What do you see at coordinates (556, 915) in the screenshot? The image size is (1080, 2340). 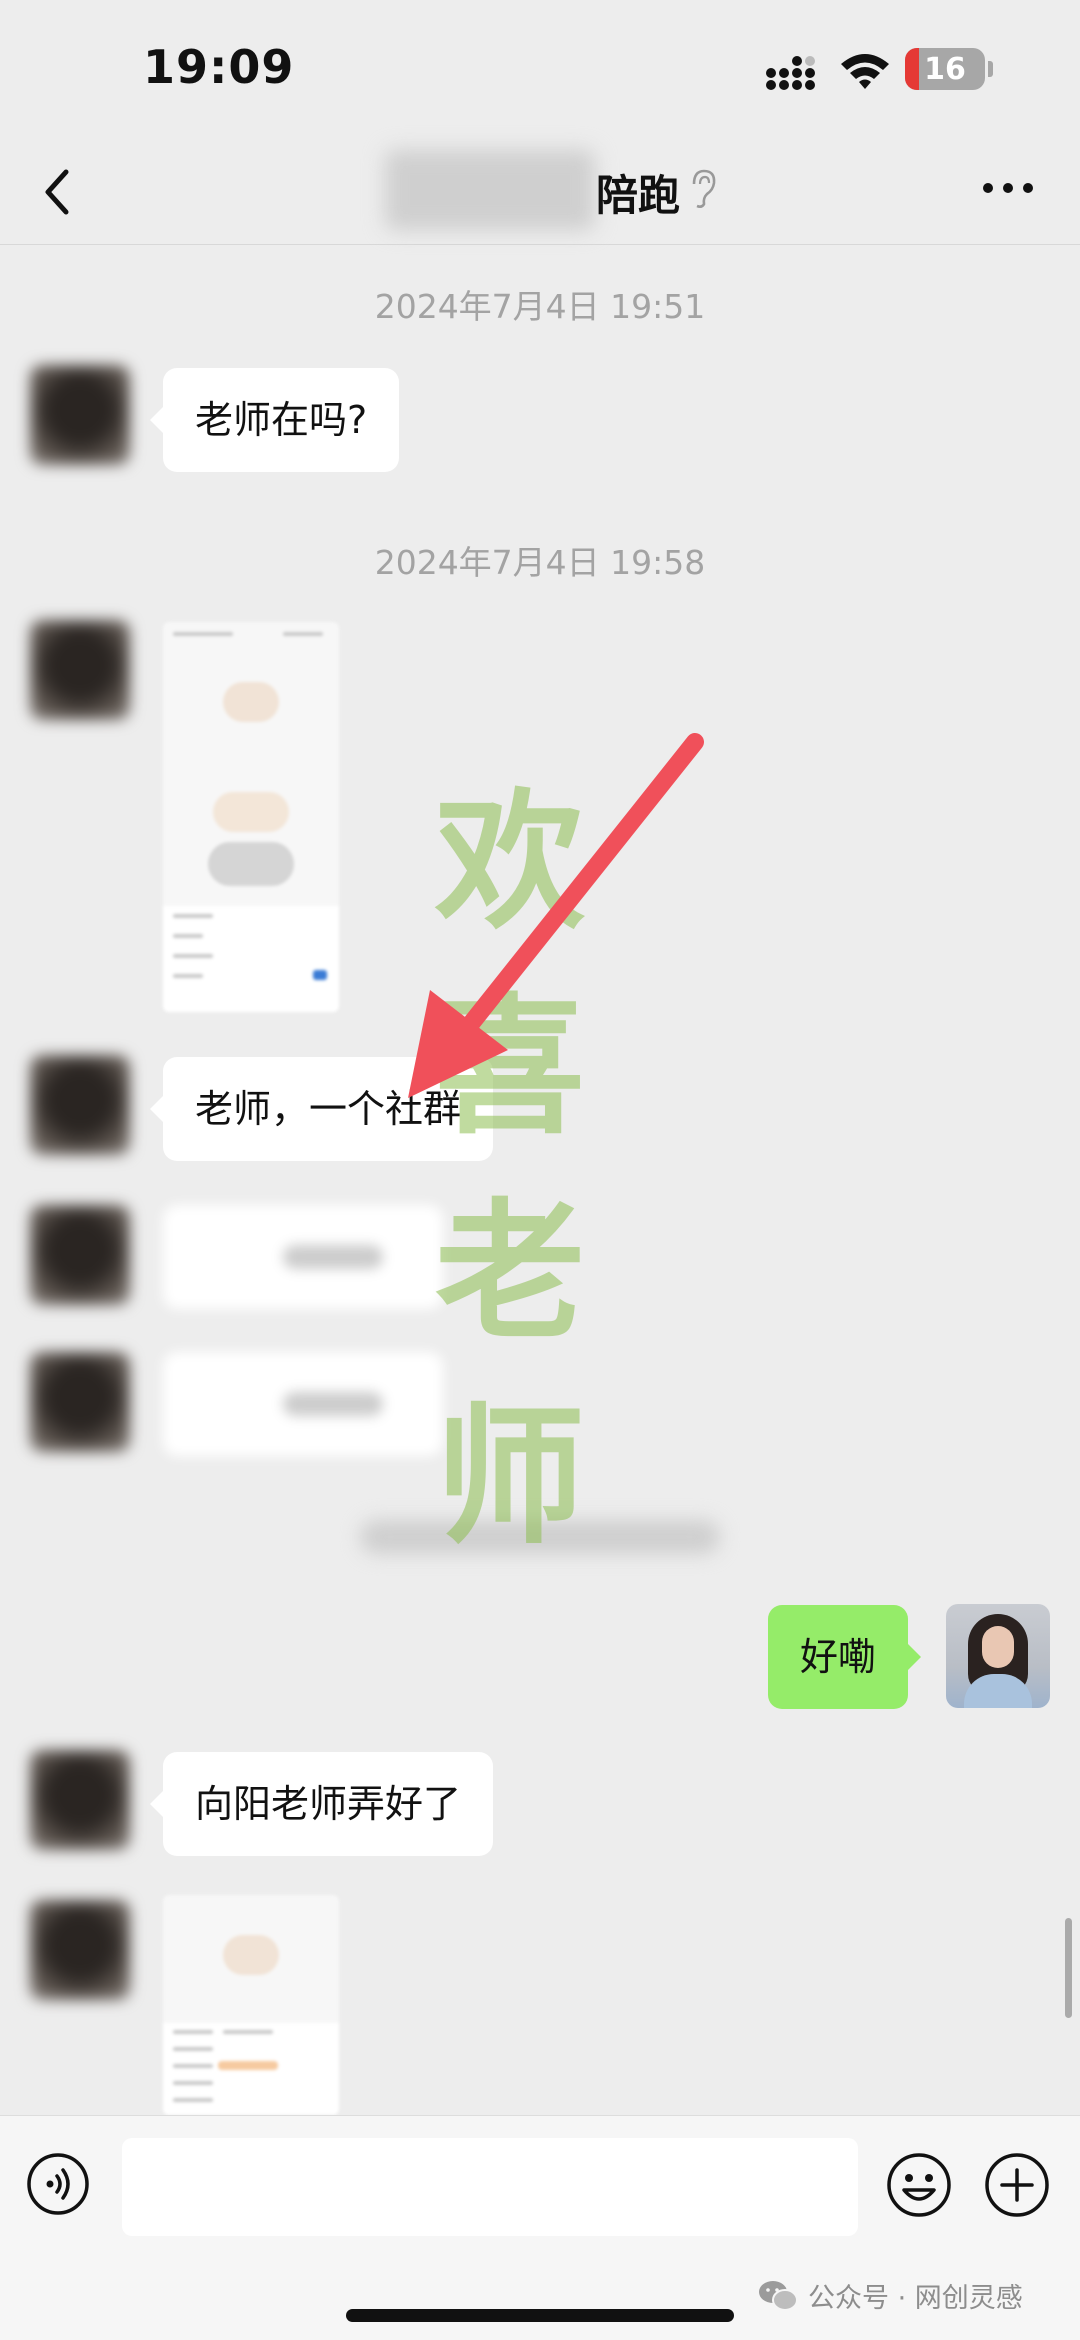 I see `red-arrow-annotation` at bounding box center [556, 915].